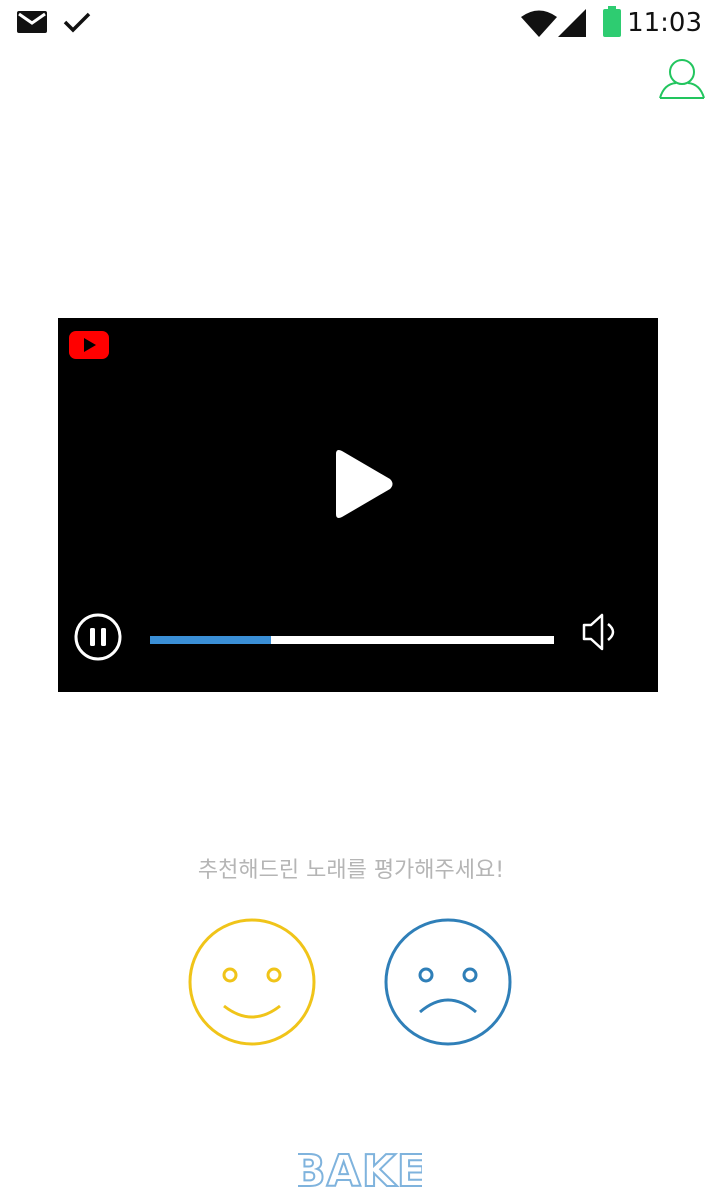 The image size is (720, 1200). I want to click on pause-icon, so click(98, 639).